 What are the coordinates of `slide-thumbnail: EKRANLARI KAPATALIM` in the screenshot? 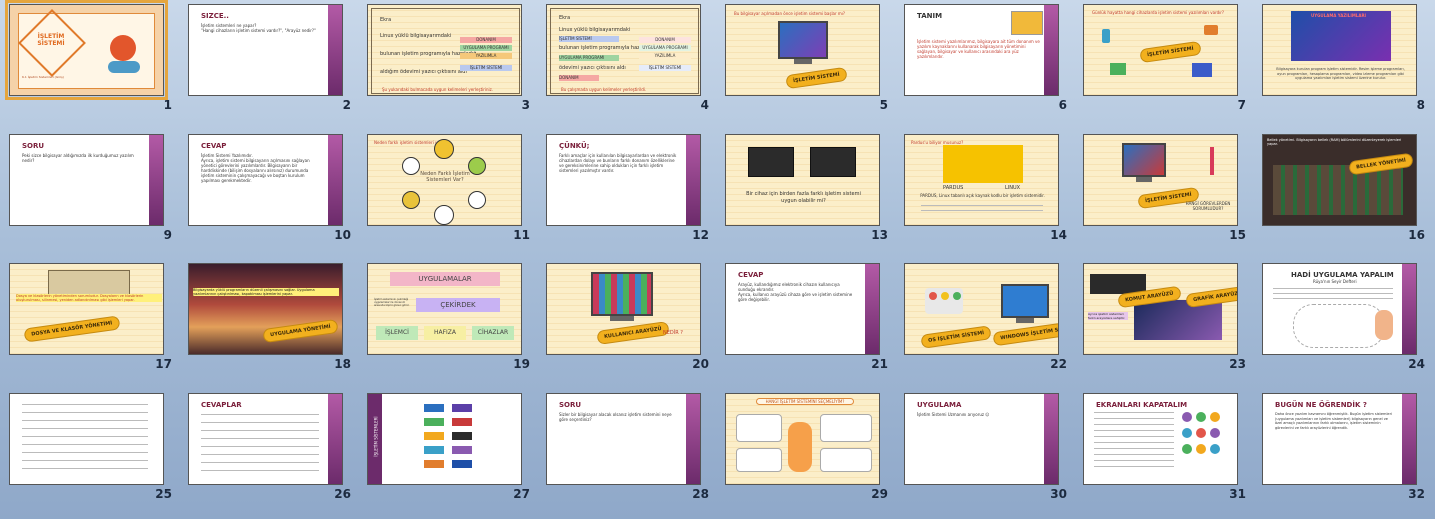 It's located at (1160, 439).